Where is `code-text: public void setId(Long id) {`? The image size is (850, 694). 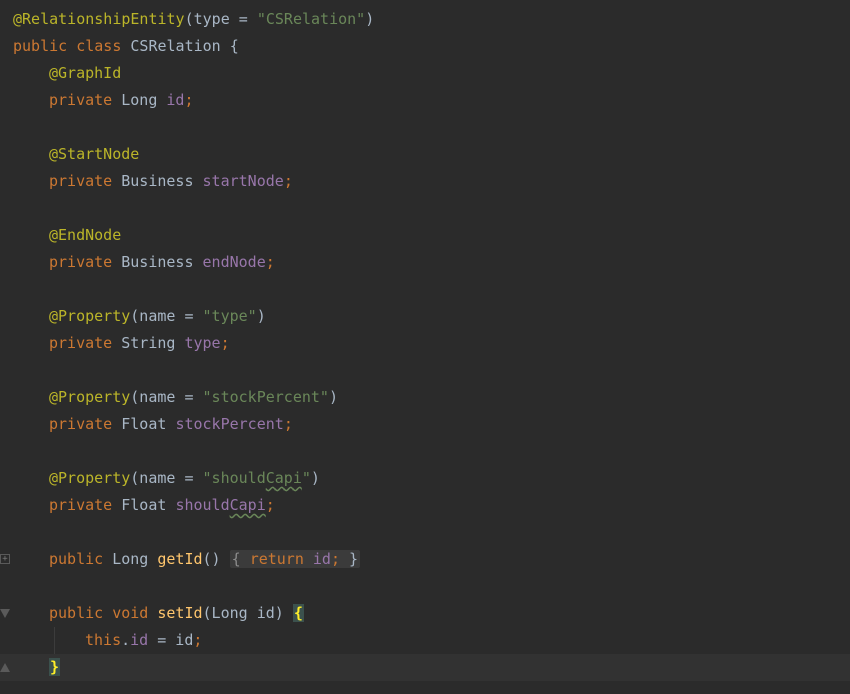
code-text: public void setId(Long id) { is located at coordinates (176, 613).